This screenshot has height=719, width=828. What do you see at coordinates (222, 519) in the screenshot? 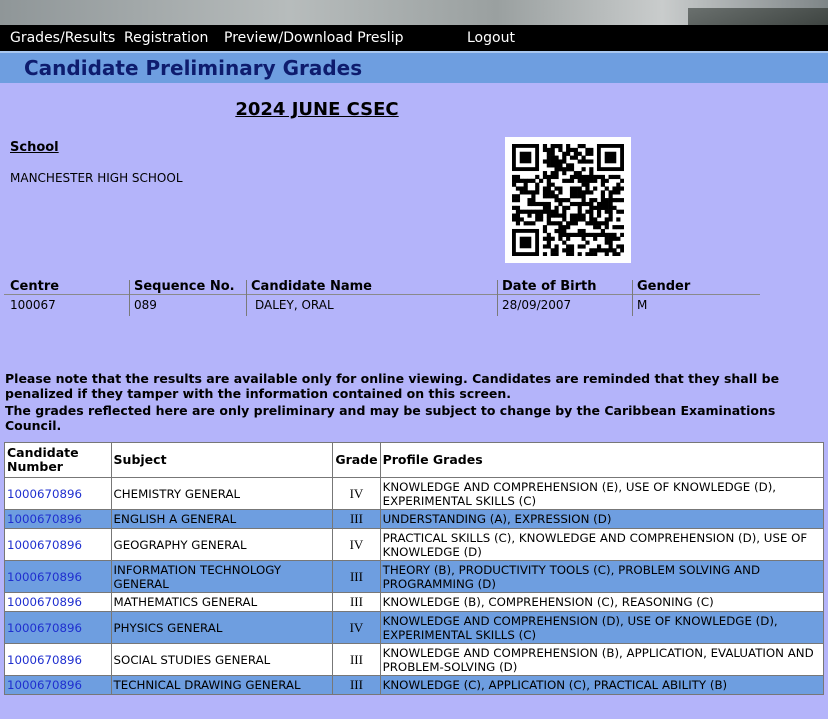
I see `subject-cell: ENGLISH A GENERAL` at bounding box center [222, 519].